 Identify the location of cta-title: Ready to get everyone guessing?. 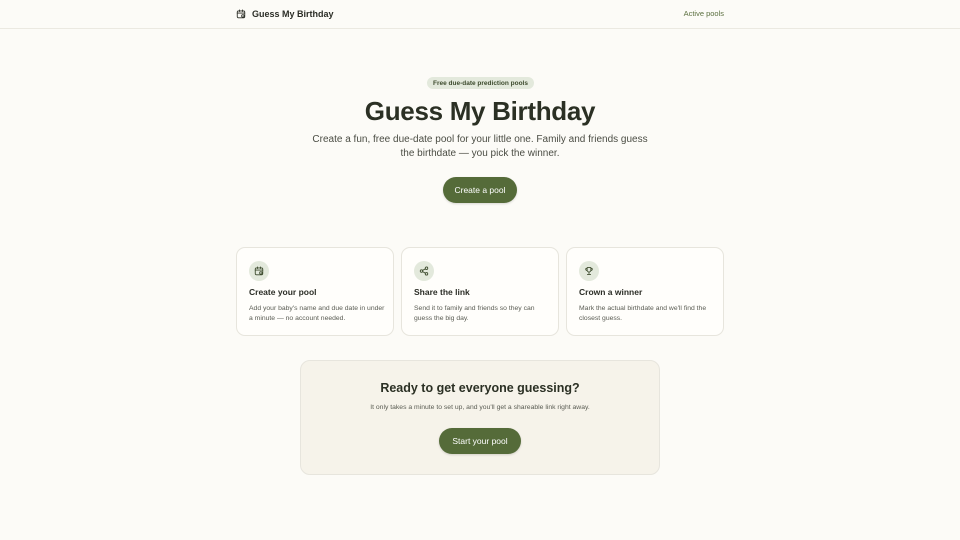
(480, 388).